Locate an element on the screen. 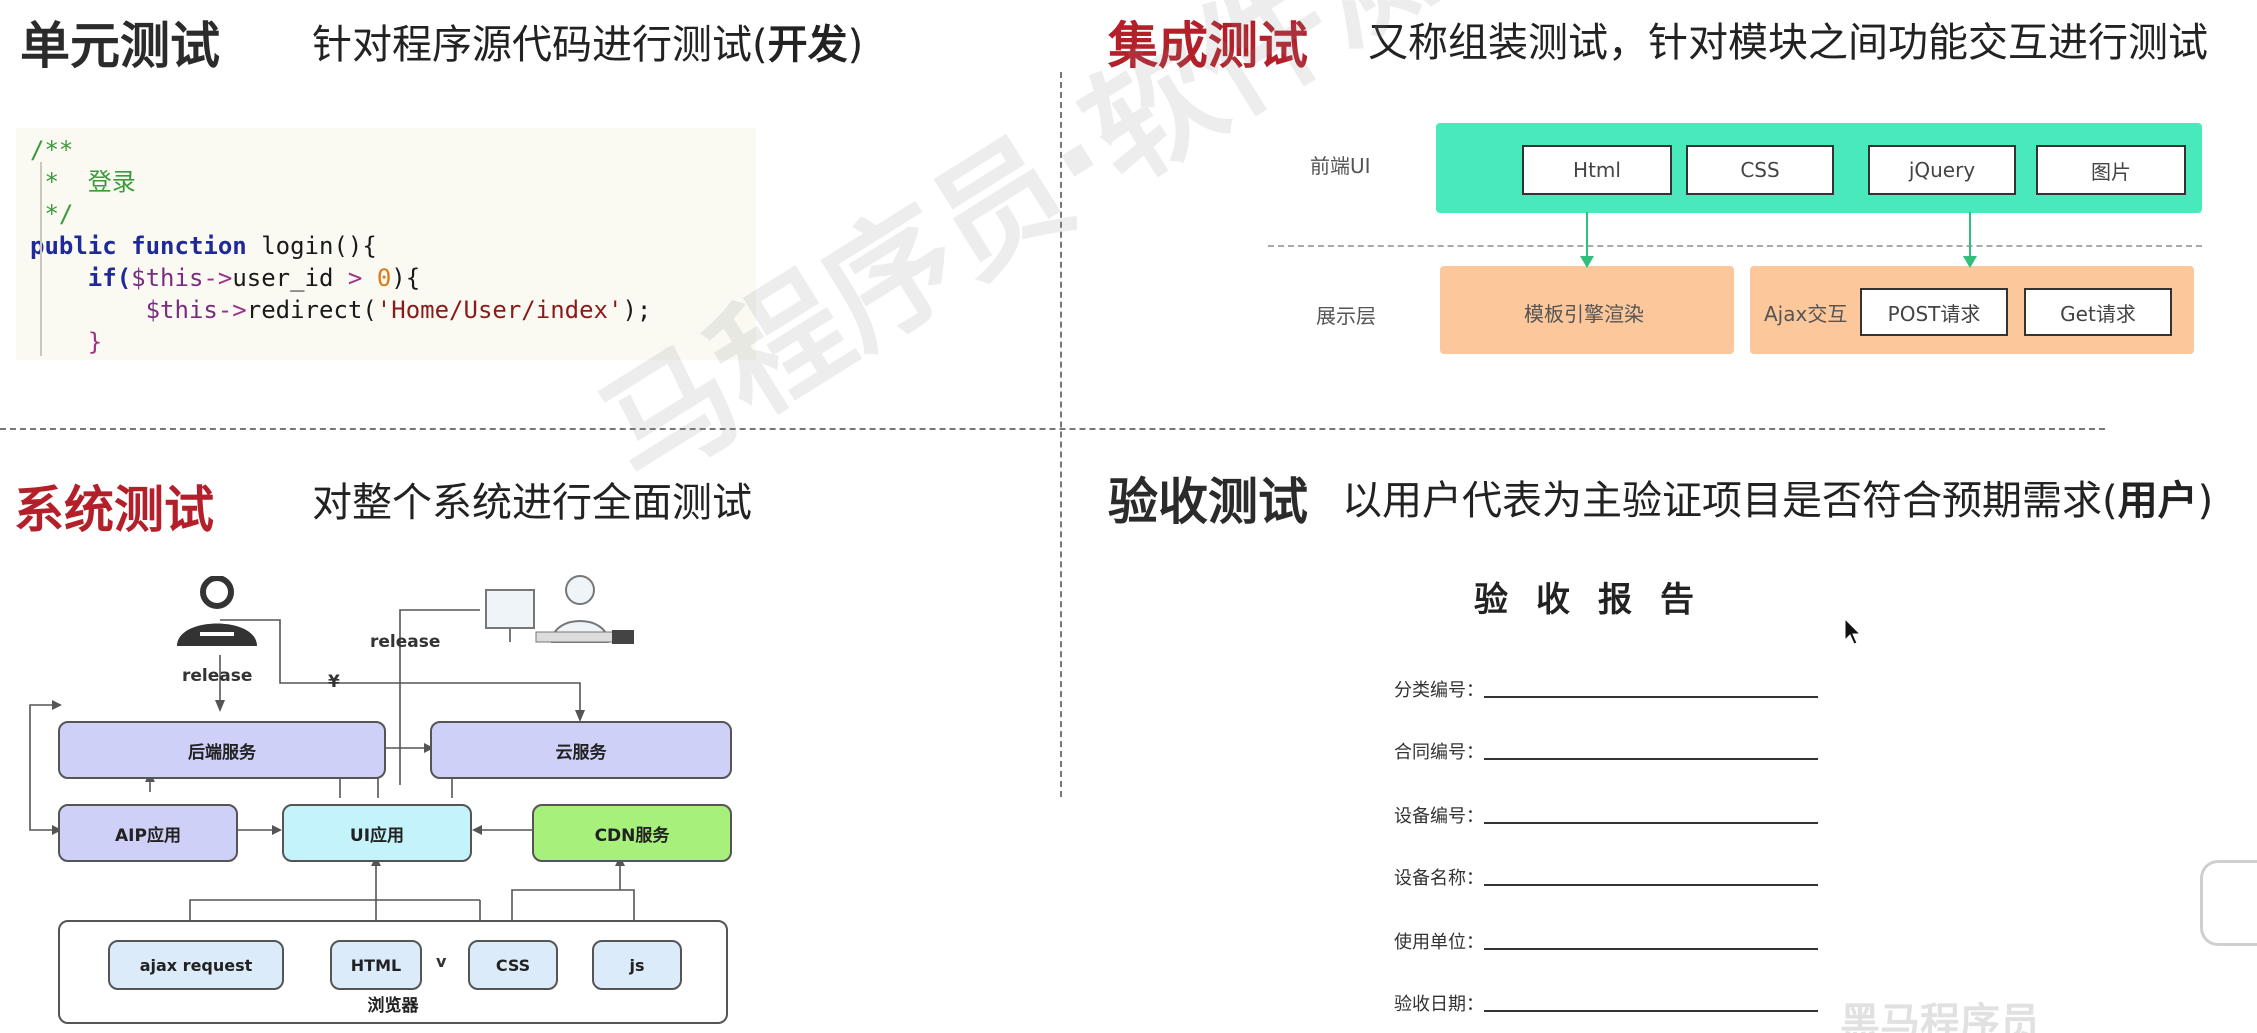  field-acceptance-date-label: 验收日期： is located at coordinates (1439, 1004).